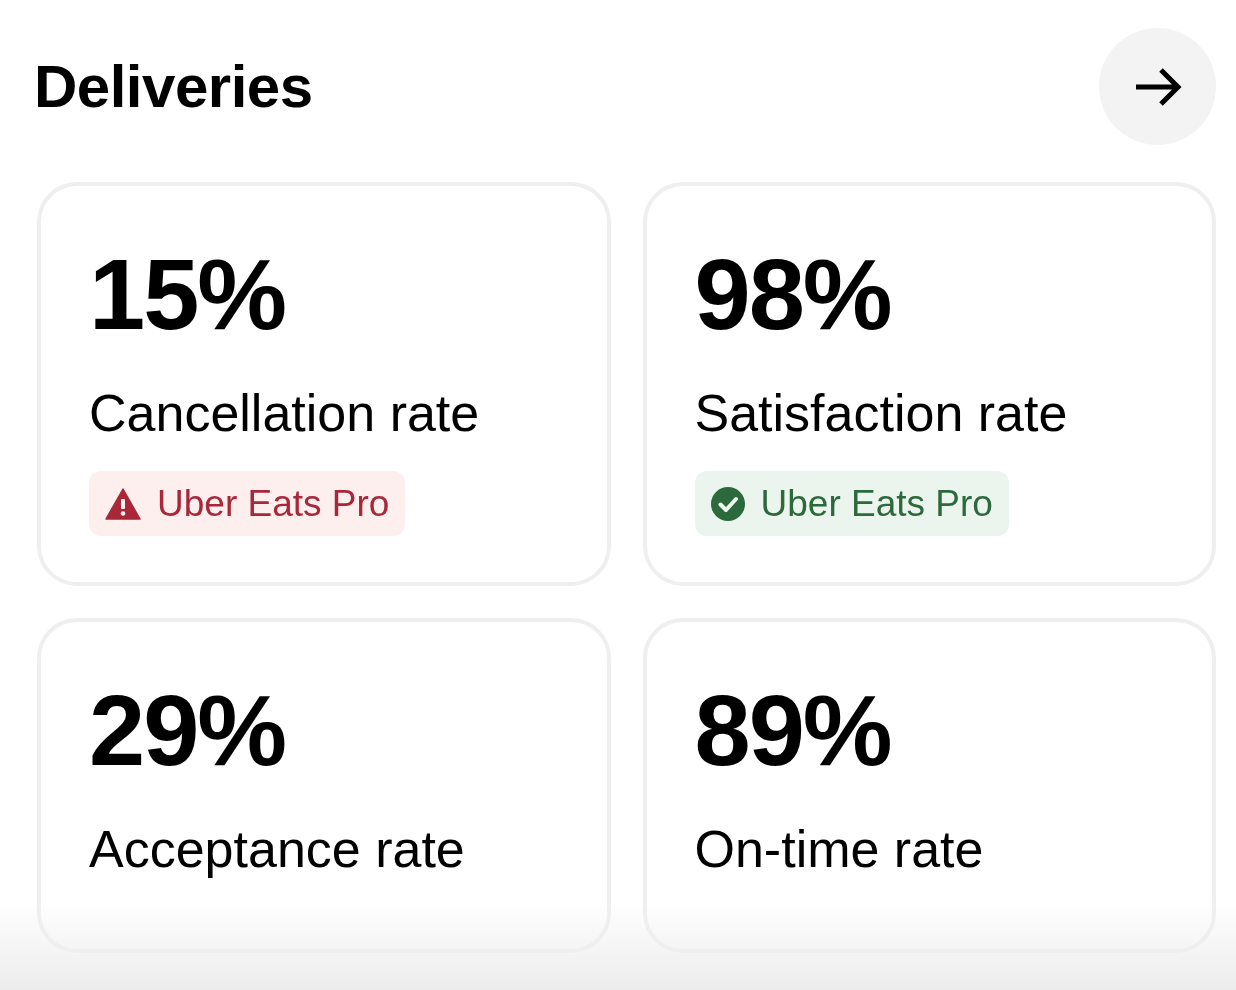 This screenshot has height=990, width=1236. I want to click on metric-label: On-time rate, so click(839, 849).